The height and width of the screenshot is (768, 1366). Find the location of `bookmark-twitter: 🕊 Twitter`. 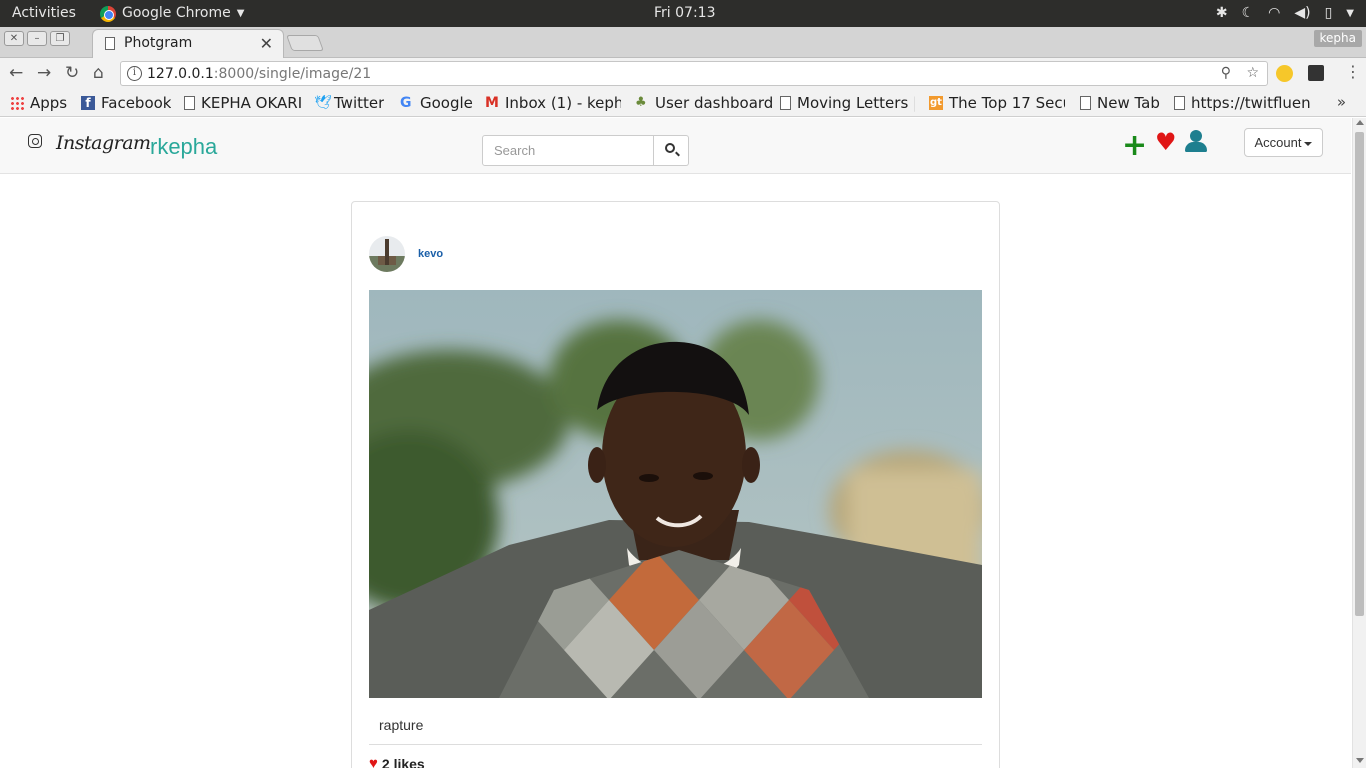

bookmark-twitter: 🕊 Twitter is located at coordinates (349, 103).